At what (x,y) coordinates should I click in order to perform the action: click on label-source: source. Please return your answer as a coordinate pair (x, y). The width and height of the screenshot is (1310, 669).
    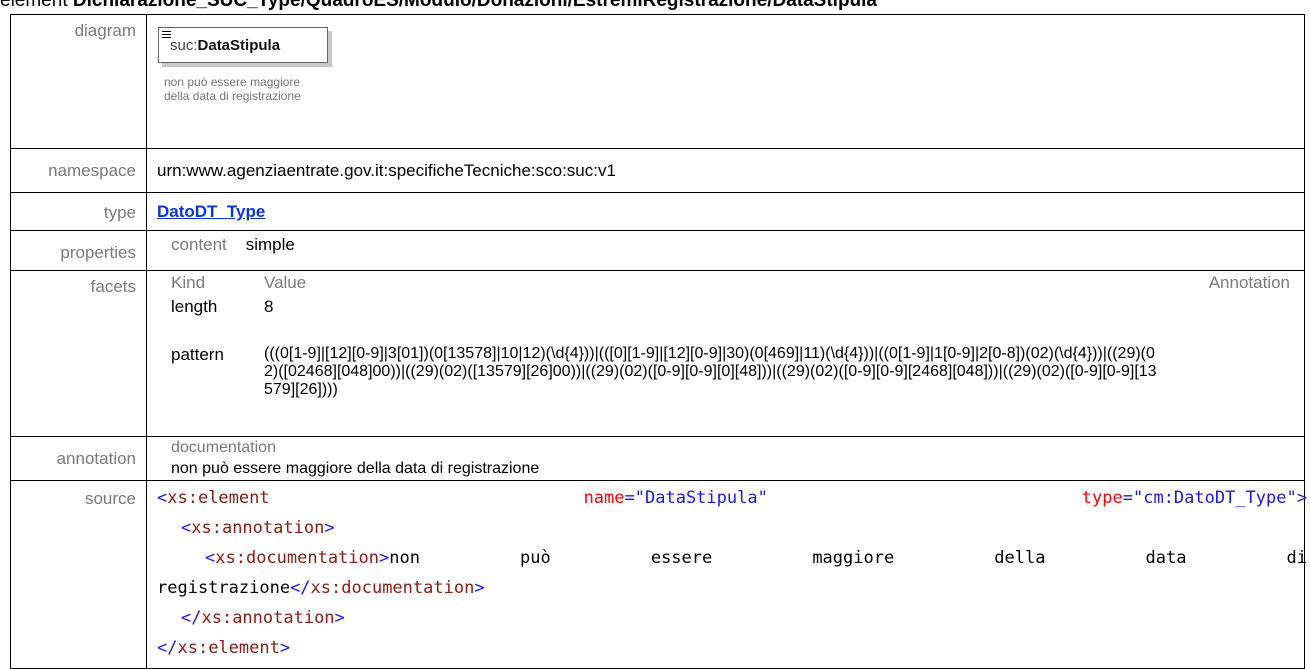
    Looking at the image, I should click on (78, 574).